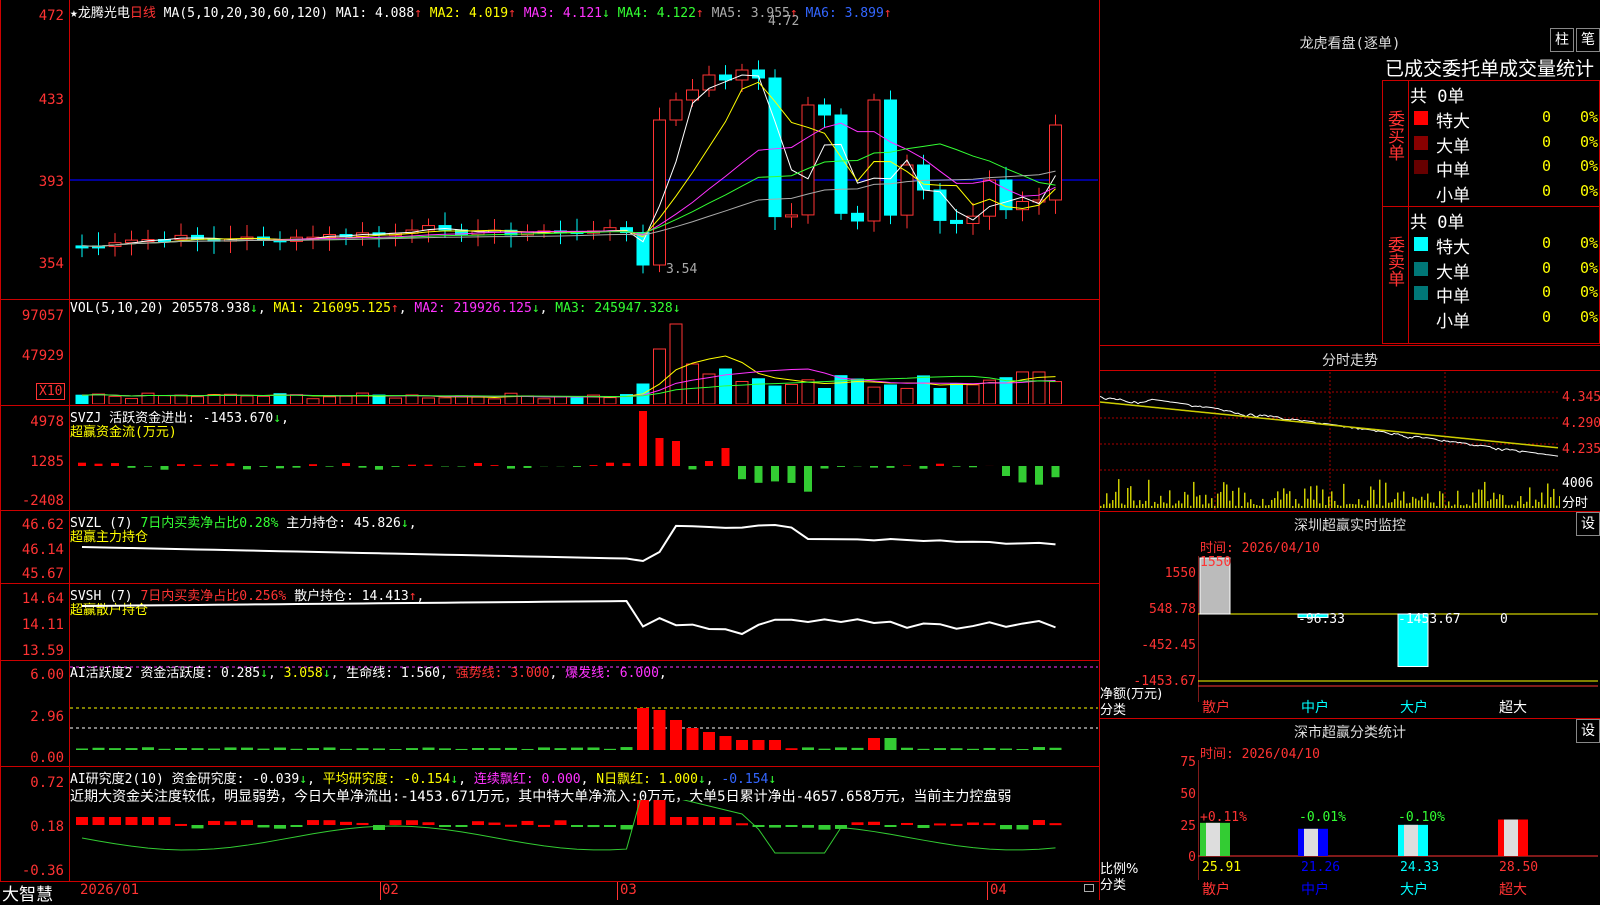 The height and width of the screenshot is (905, 1600). I want to click on stock-name: ★龙腾光电, so click(100, 13).